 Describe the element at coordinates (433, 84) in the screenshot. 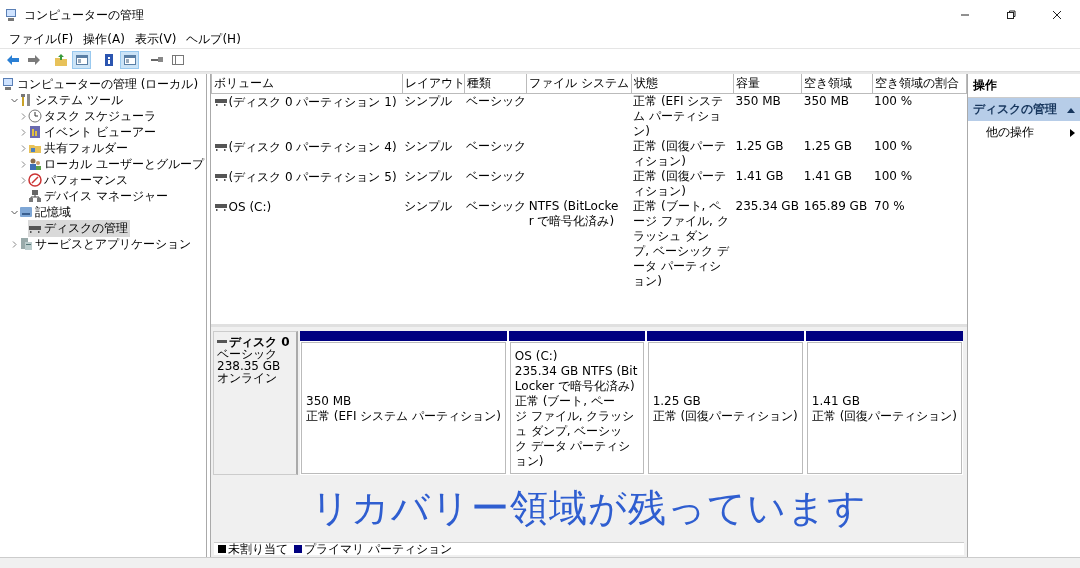

I see `column-header: レイアウト` at that location.